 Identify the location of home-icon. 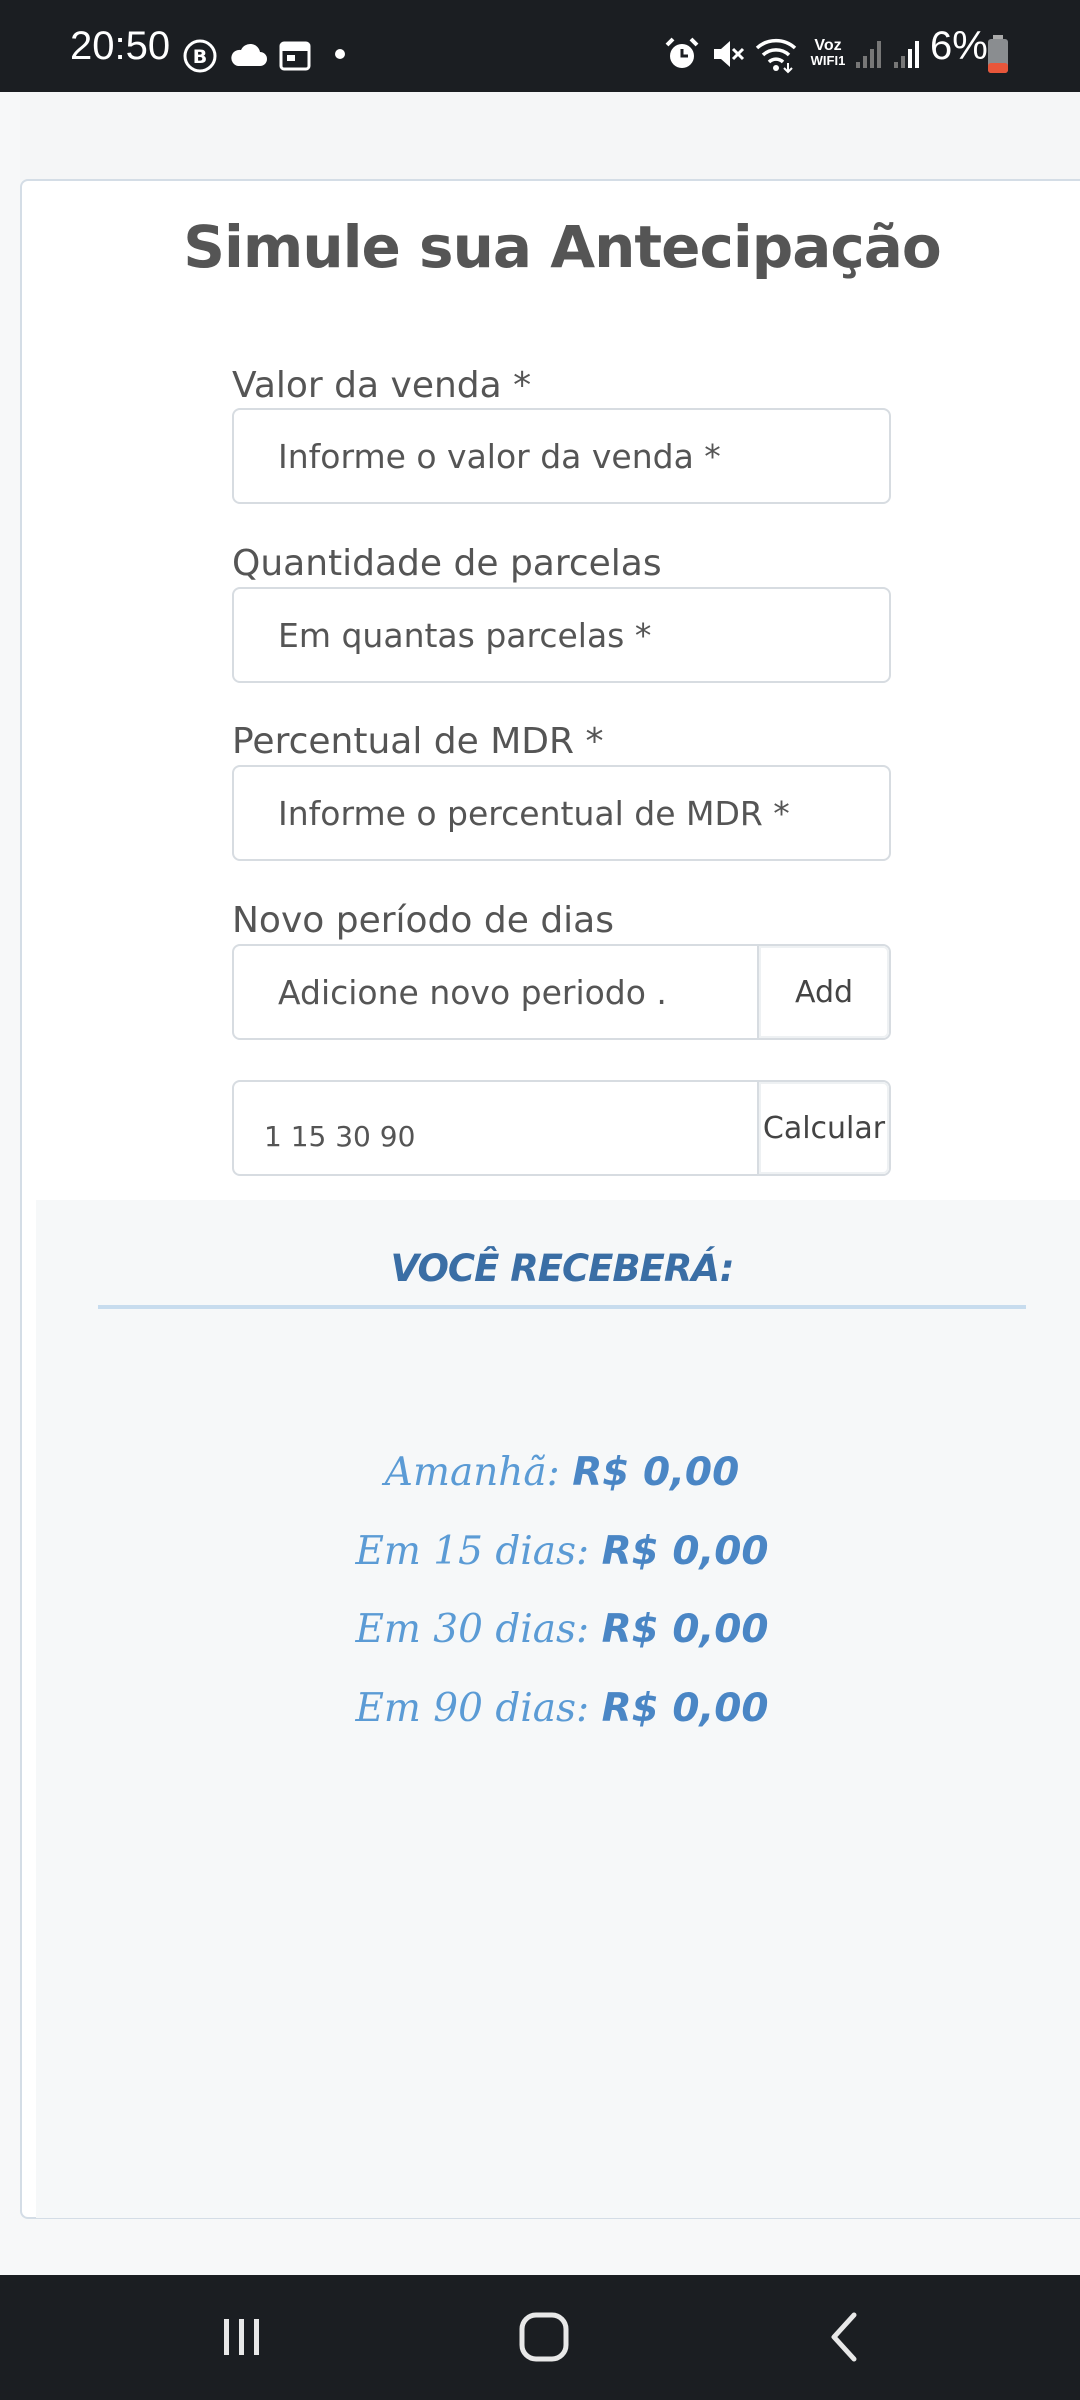
(544, 2337).